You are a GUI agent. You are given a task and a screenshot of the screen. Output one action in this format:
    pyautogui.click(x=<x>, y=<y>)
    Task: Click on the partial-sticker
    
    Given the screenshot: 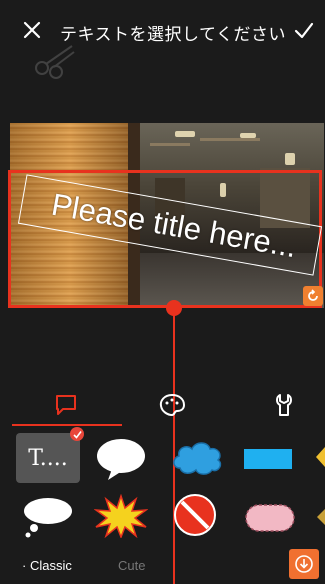 What is the action you would take?
    pyautogui.click(x=319, y=517)
    